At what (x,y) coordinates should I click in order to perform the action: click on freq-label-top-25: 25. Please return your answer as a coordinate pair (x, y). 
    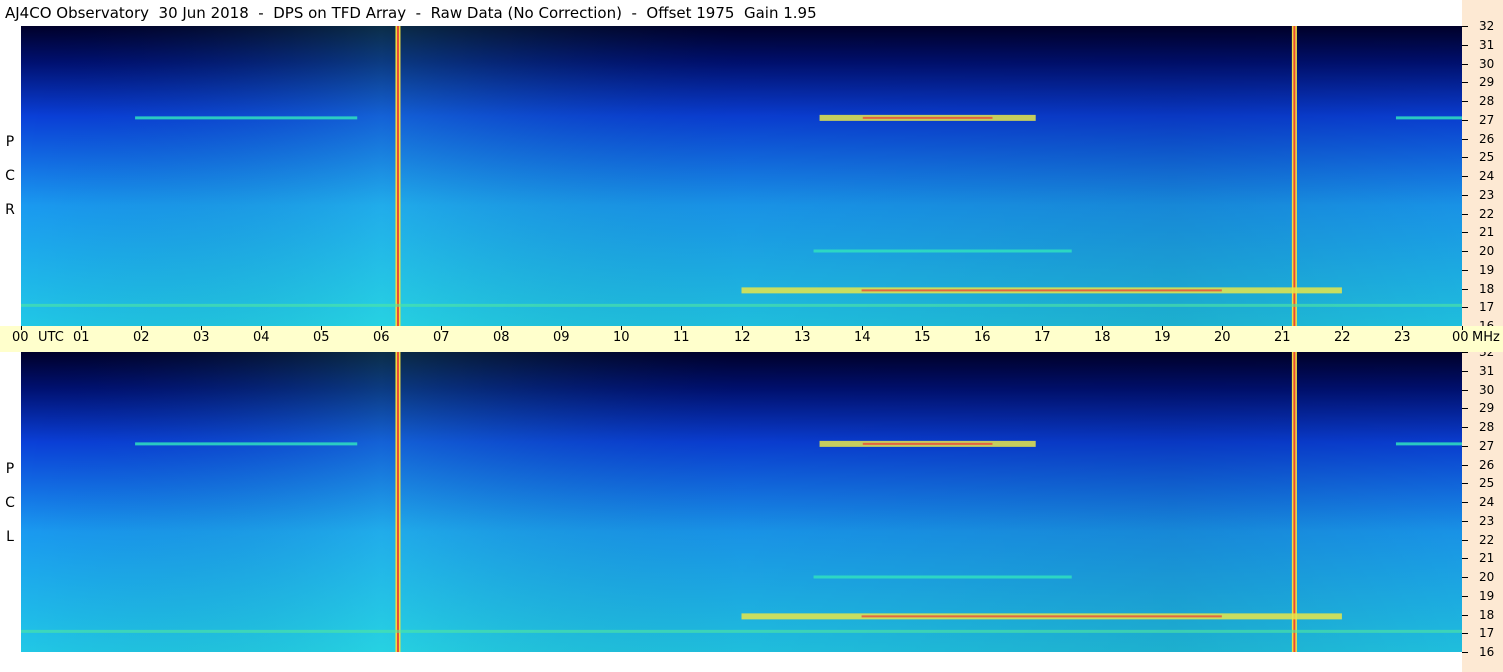
    Looking at the image, I should click on (1487, 157).